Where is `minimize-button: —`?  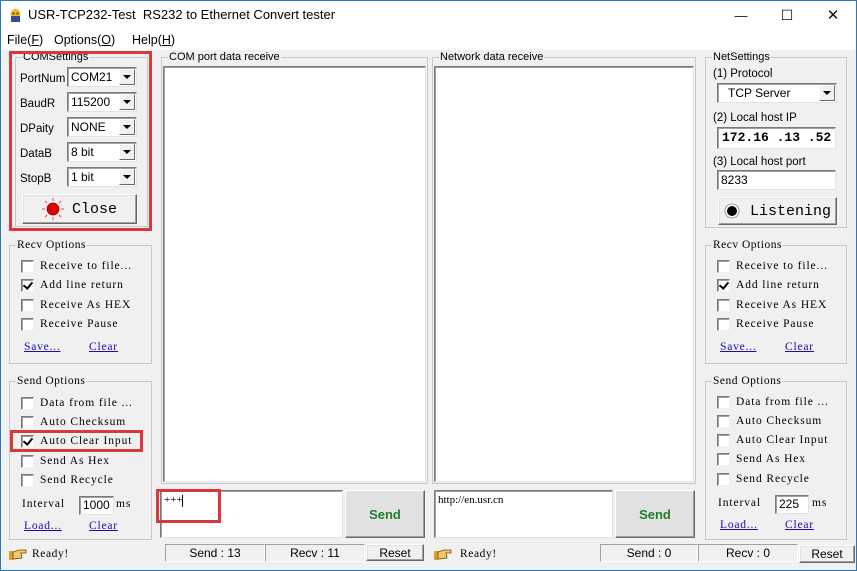
minimize-button: — is located at coordinates (741, 15).